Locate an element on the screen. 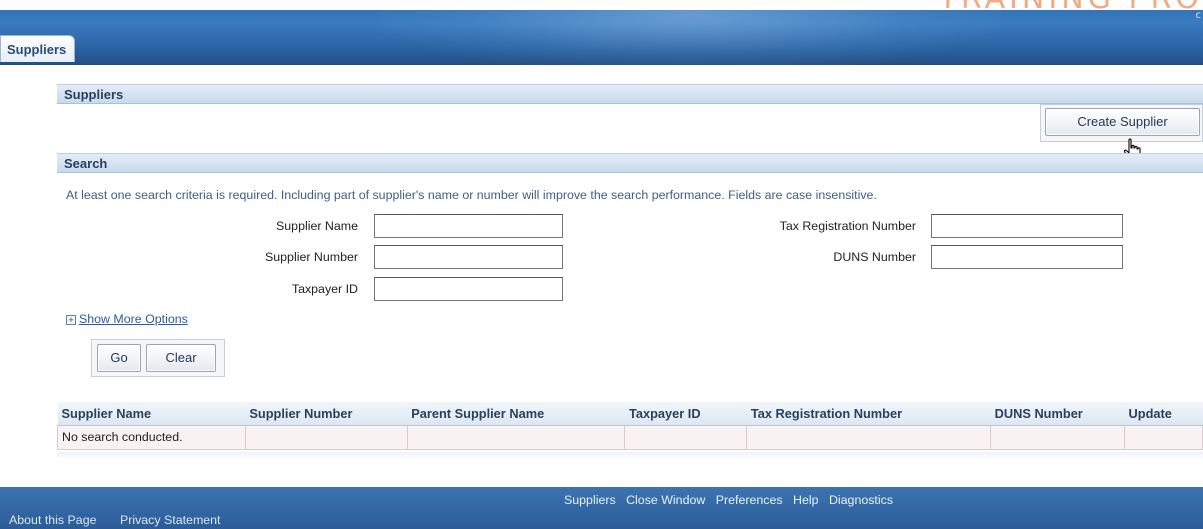  tax-registration-number-input is located at coordinates (1027, 226).